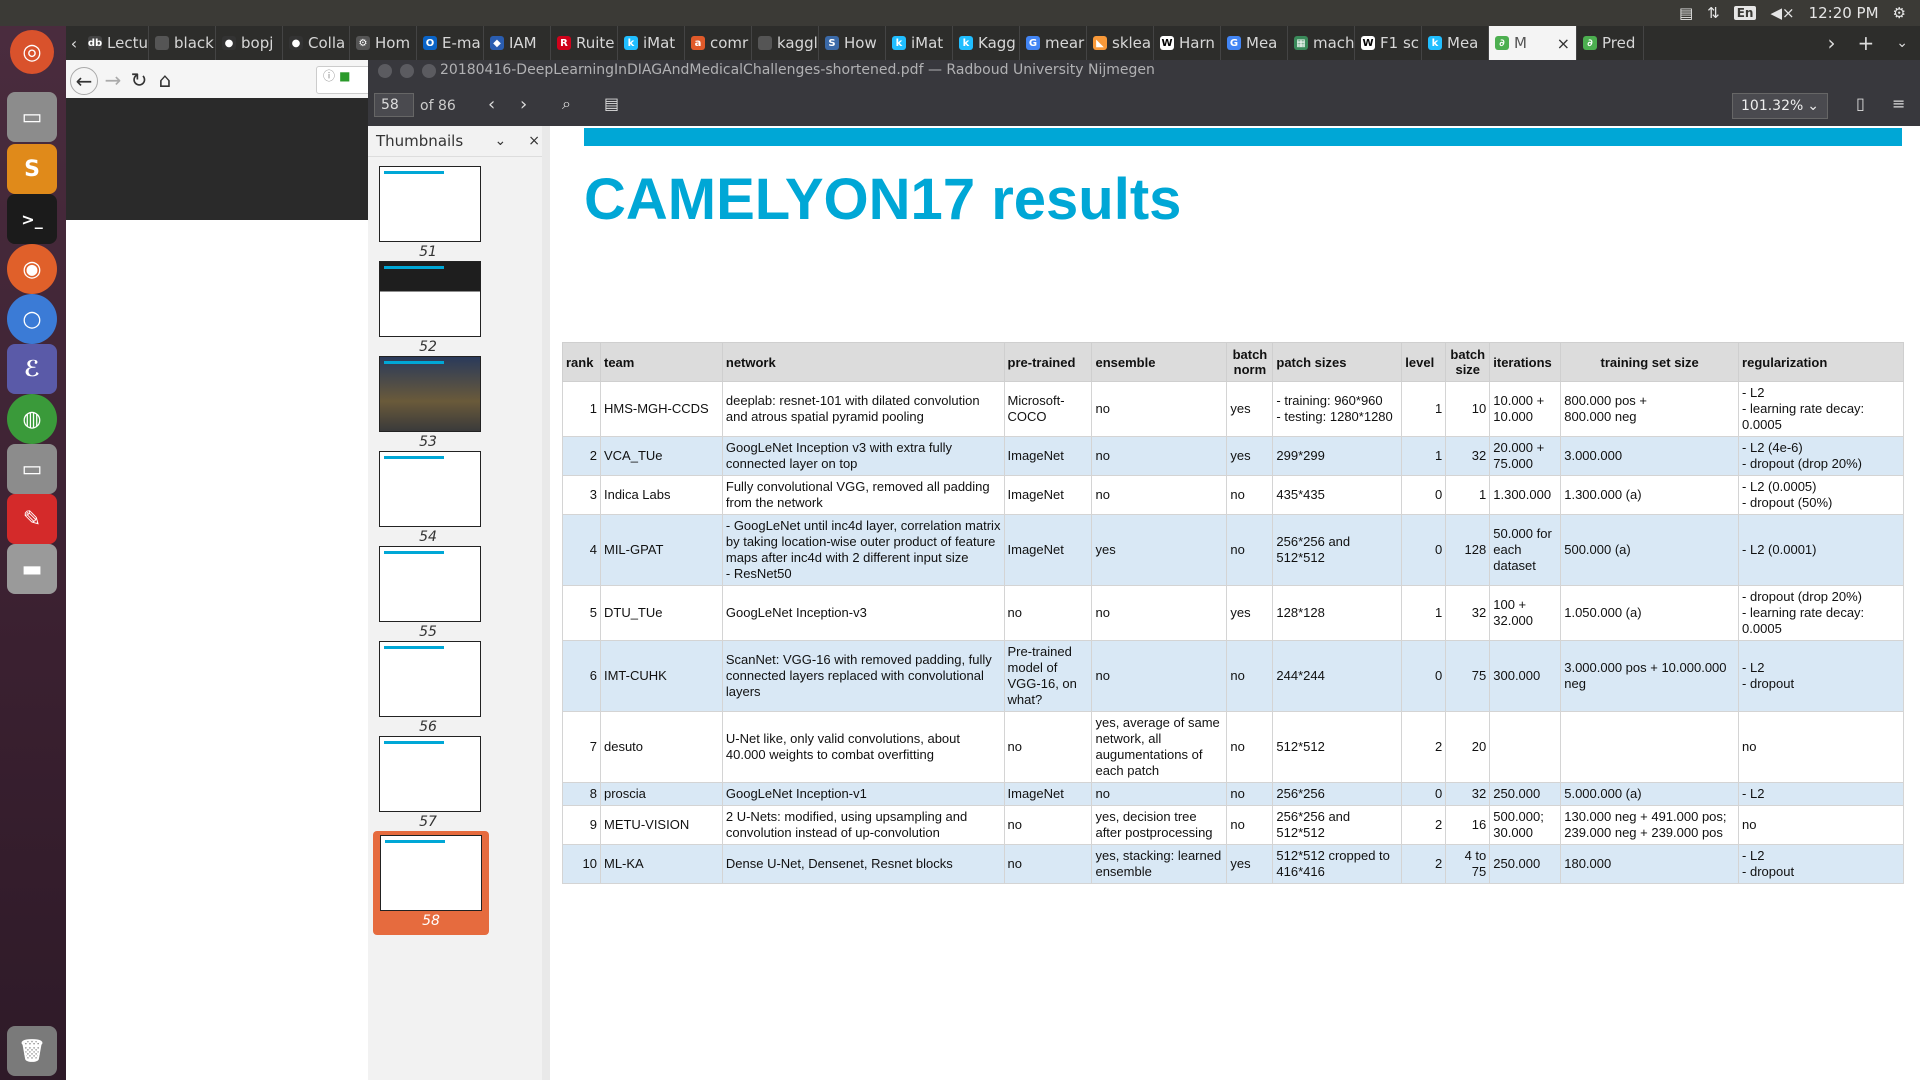 The width and height of the screenshot is (1920, 1080). Describe the element at coordinates (863, 864) in the screenshot. I see `table-cell: Dense U-Net, Densenet, Resnet blocks` at that location.